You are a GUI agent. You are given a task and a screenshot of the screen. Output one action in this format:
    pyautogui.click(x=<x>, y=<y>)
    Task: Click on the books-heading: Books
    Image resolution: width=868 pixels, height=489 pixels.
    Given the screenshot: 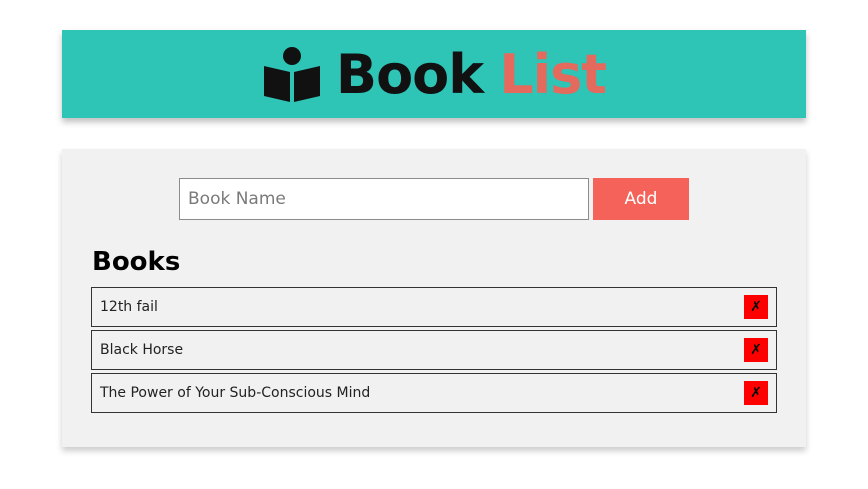 What is the action you would take?
    pyautogui.click(x=136, y=262)
    